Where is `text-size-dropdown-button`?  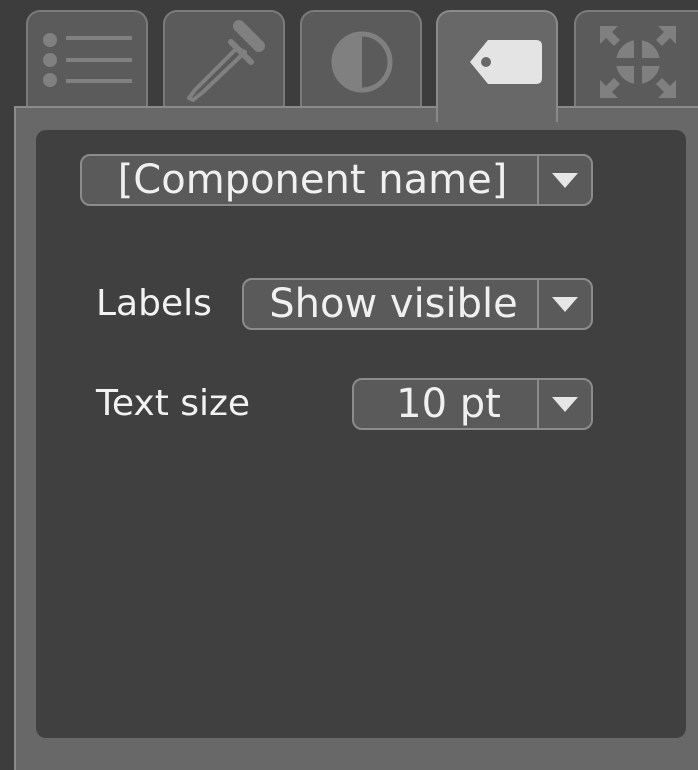
text-size-dropdown-button is located at coordinates (564, 404).